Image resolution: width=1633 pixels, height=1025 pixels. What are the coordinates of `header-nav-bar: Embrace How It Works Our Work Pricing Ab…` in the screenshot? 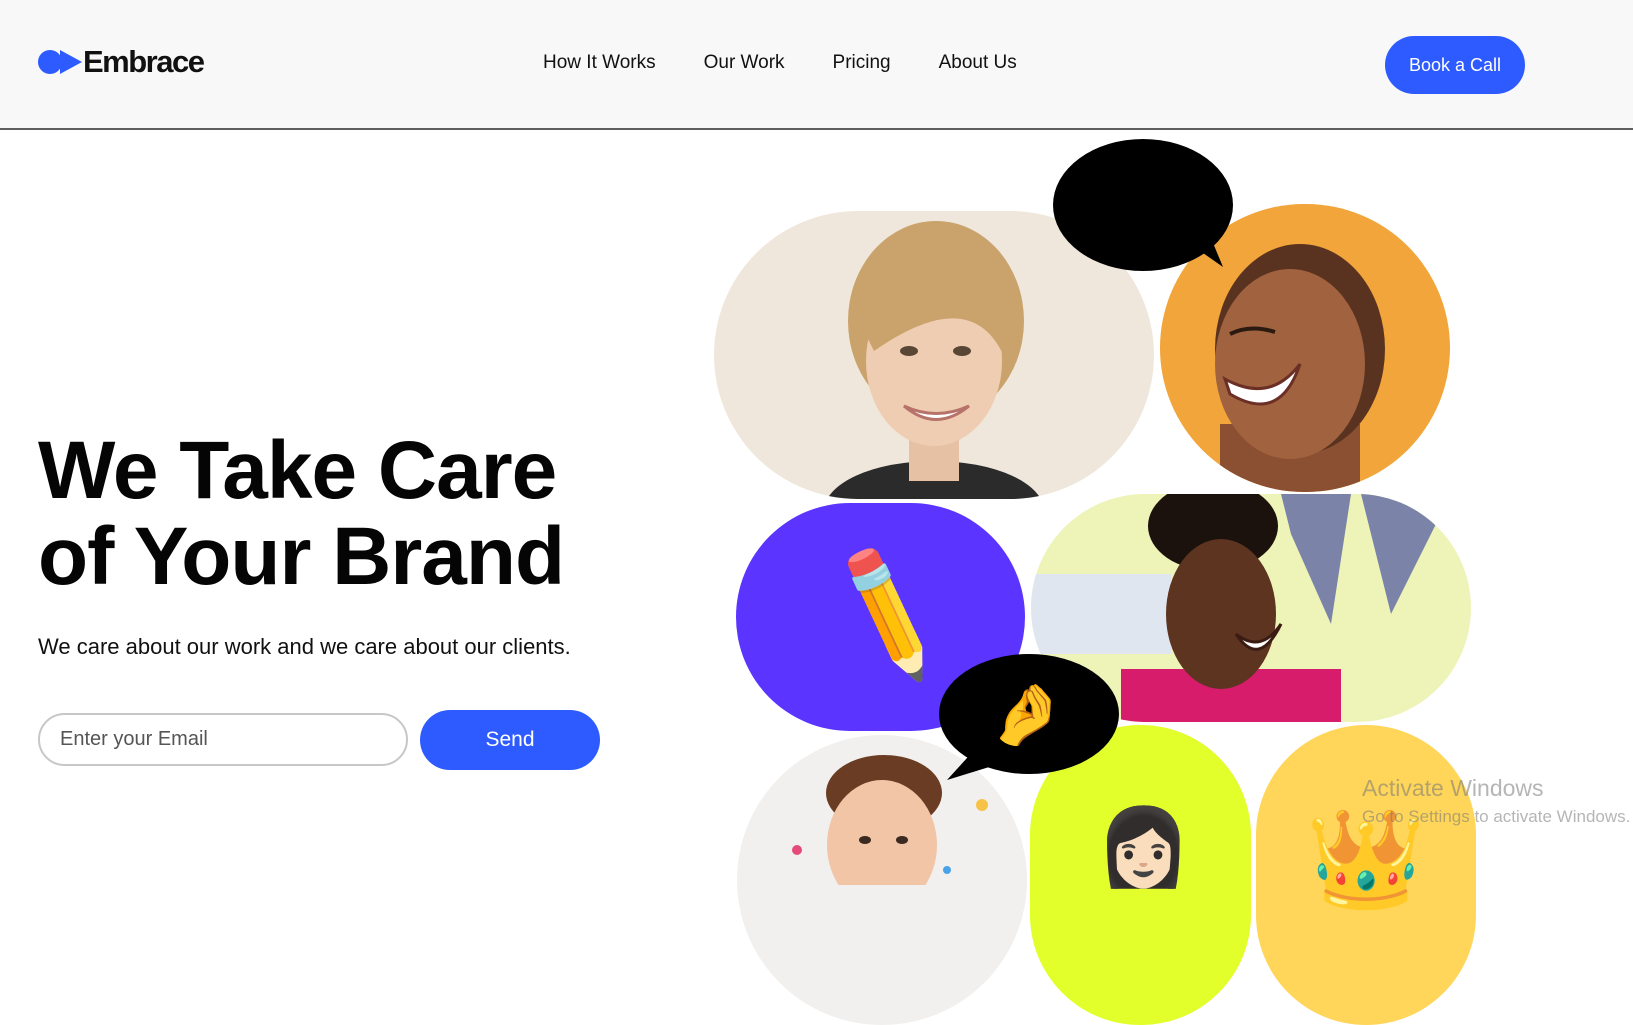 It's located at (816, 65).